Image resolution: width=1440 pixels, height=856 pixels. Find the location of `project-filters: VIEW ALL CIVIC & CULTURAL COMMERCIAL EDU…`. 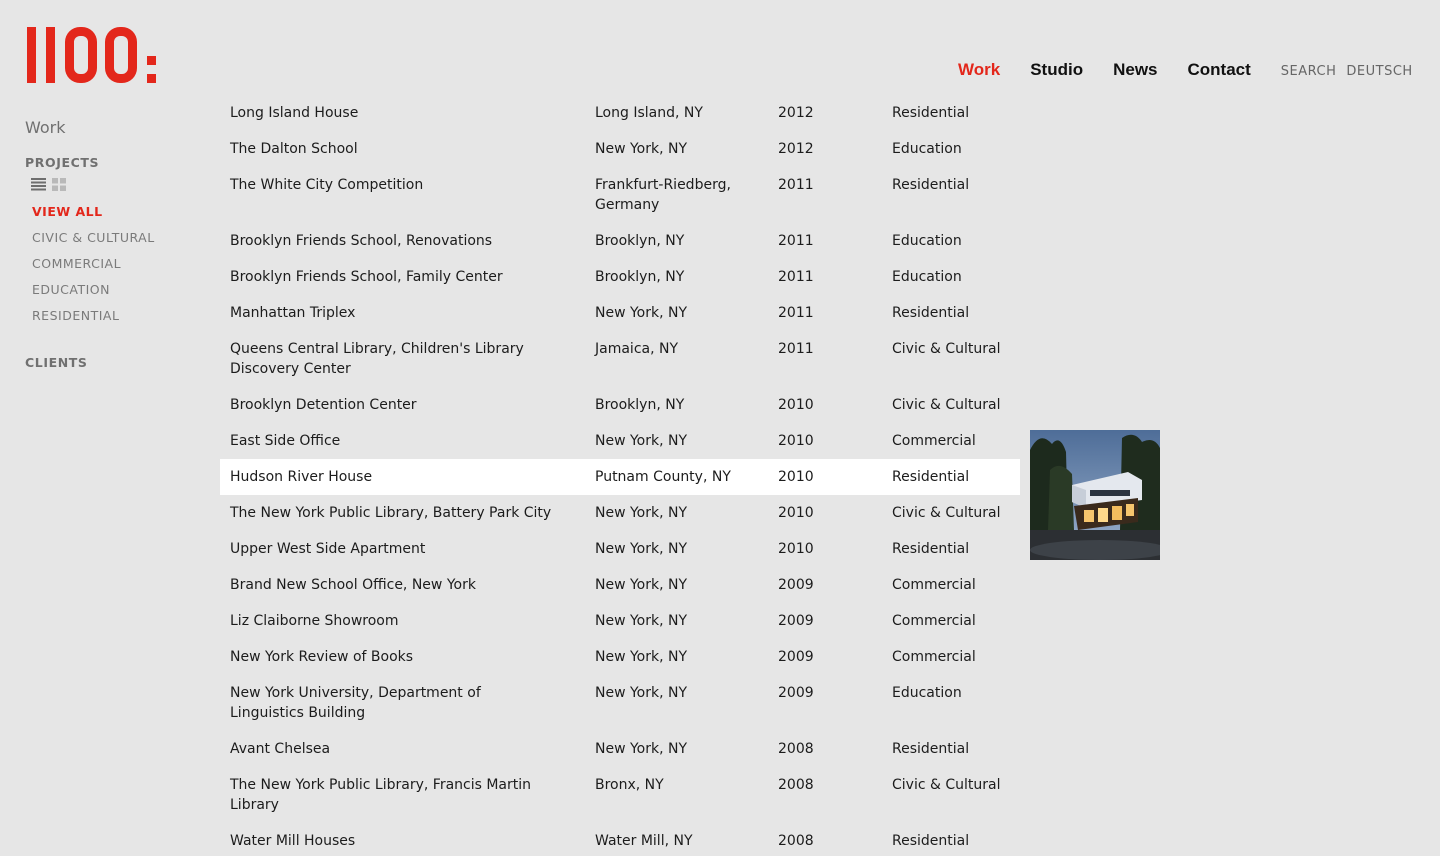

project-filters: VIEW ALL CIVIC & CULTURAL COMMERCIAL EDU… is located at coordinates (115, 270).